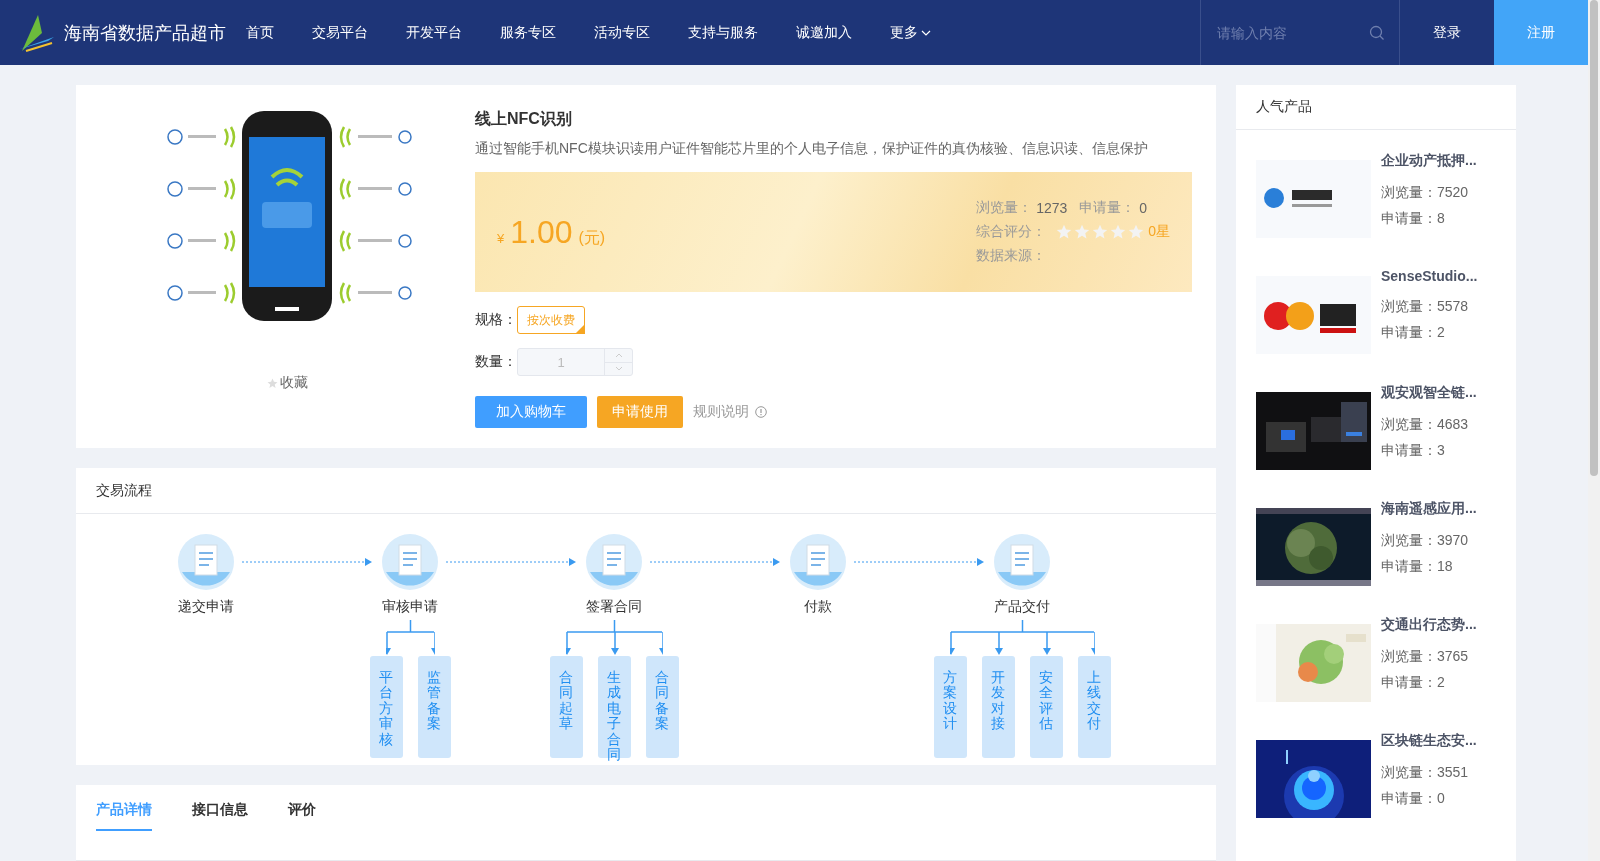 This screenshot has height=861, width=1600. Describe the element at coordinates (1425, 773) in the screenshot. I see `view-count: 浏览量：3551` at that location.